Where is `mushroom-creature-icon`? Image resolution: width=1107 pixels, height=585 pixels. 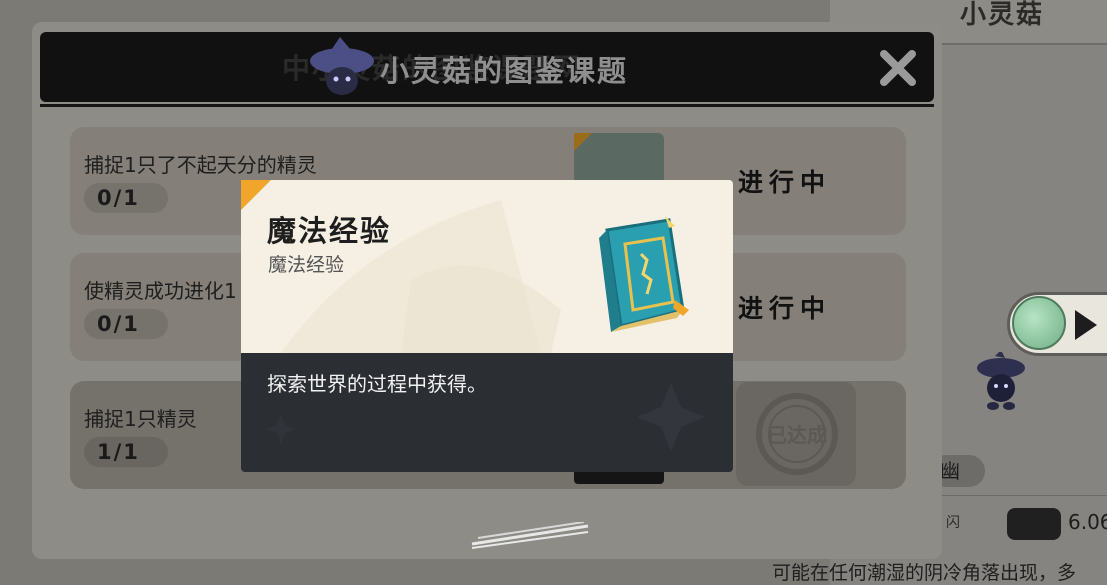
mushroom-creature-icon is located at coordinates (1001, 381).